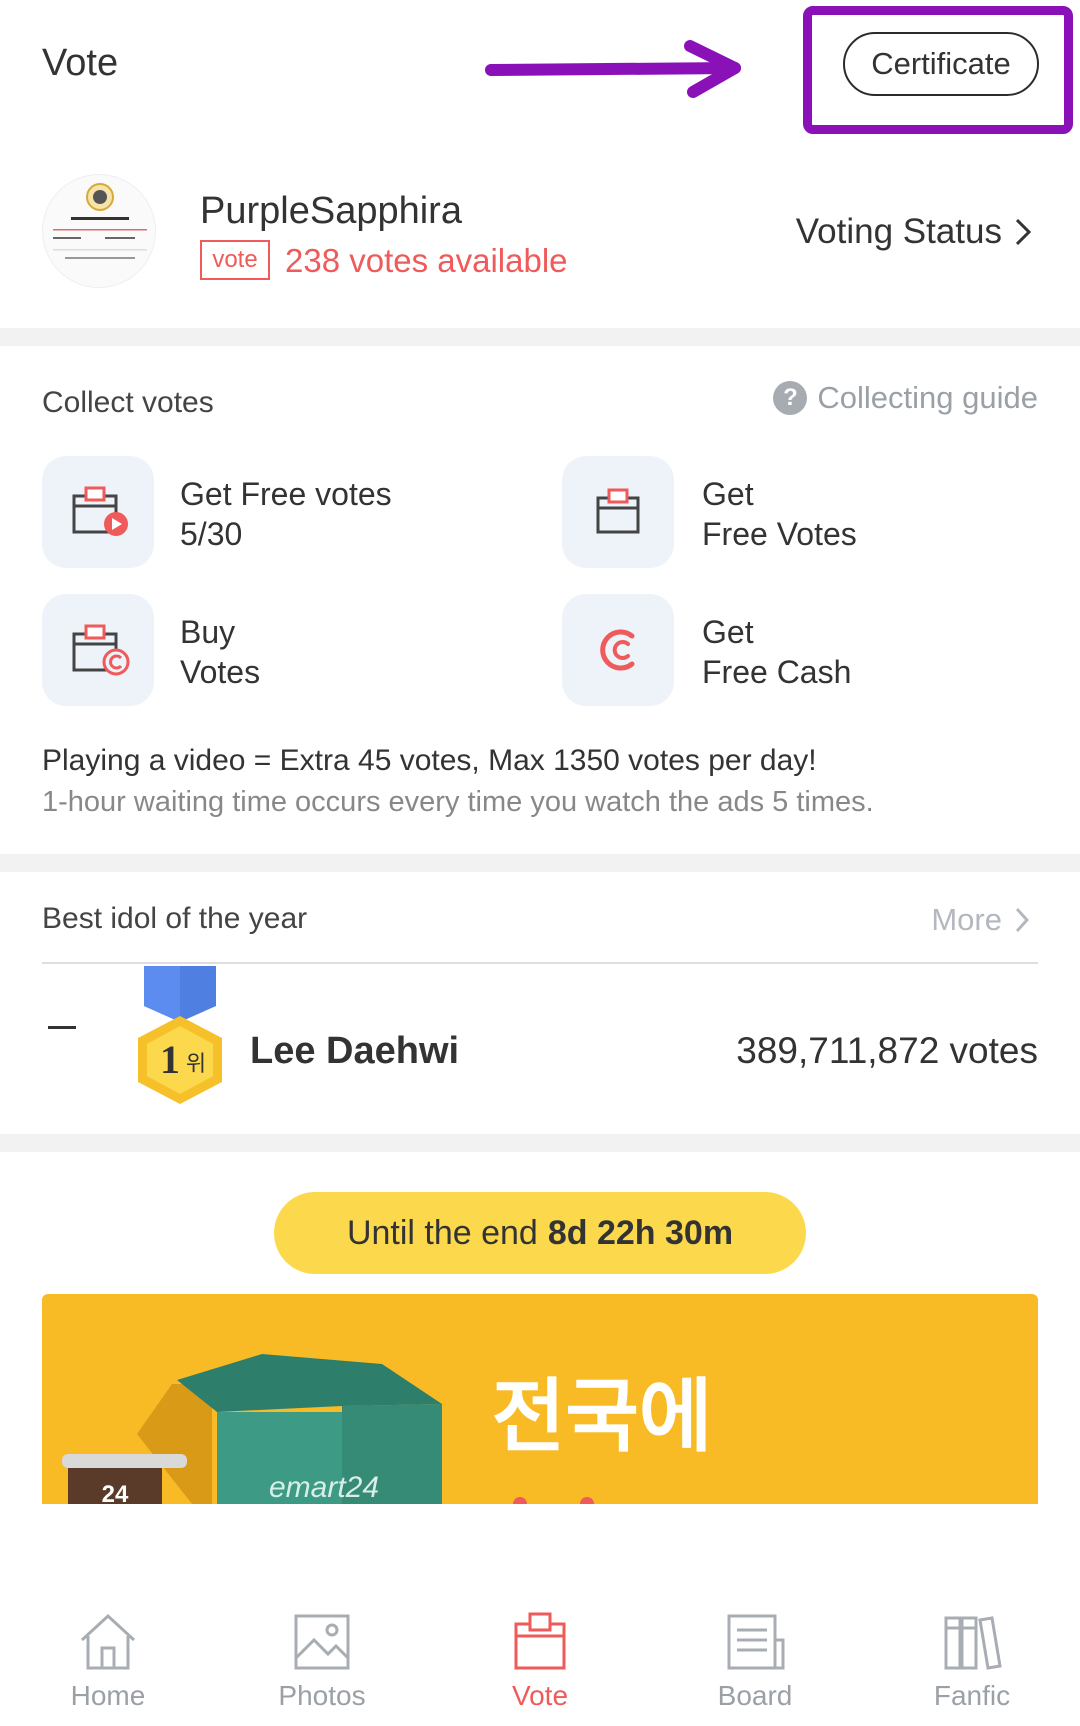 This screenshot has width=1080, height=1726. I want to click on rank-divider, so click(540, 963).